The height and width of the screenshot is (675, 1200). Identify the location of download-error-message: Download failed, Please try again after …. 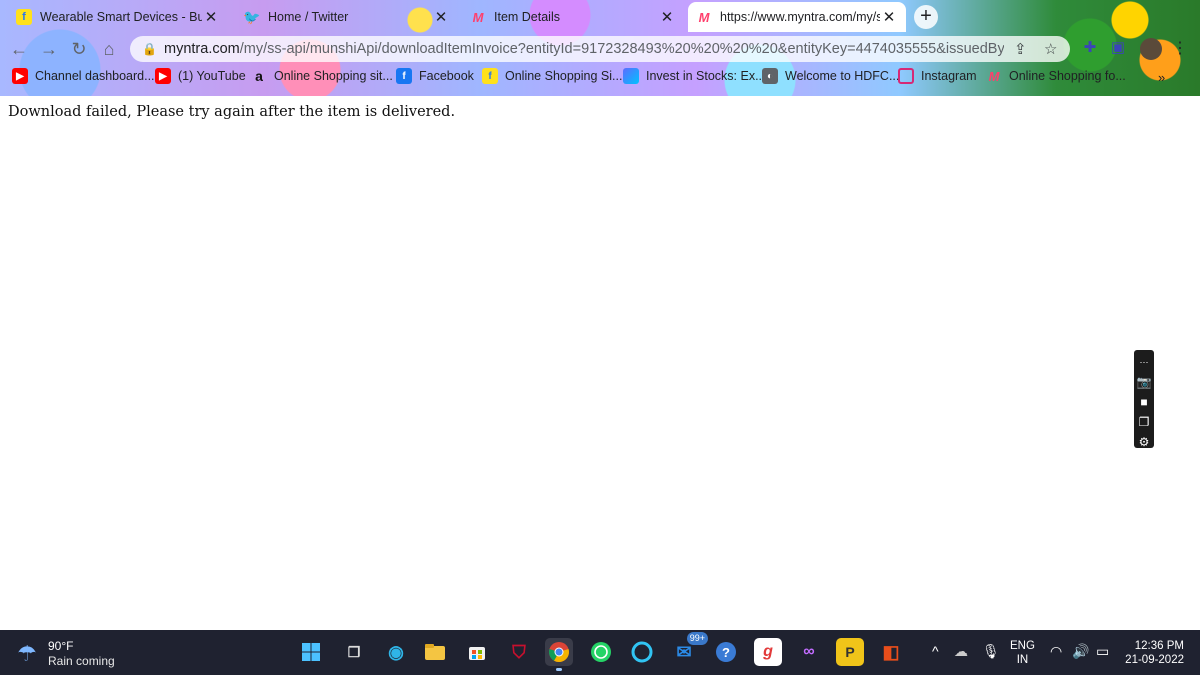
(232, 112).